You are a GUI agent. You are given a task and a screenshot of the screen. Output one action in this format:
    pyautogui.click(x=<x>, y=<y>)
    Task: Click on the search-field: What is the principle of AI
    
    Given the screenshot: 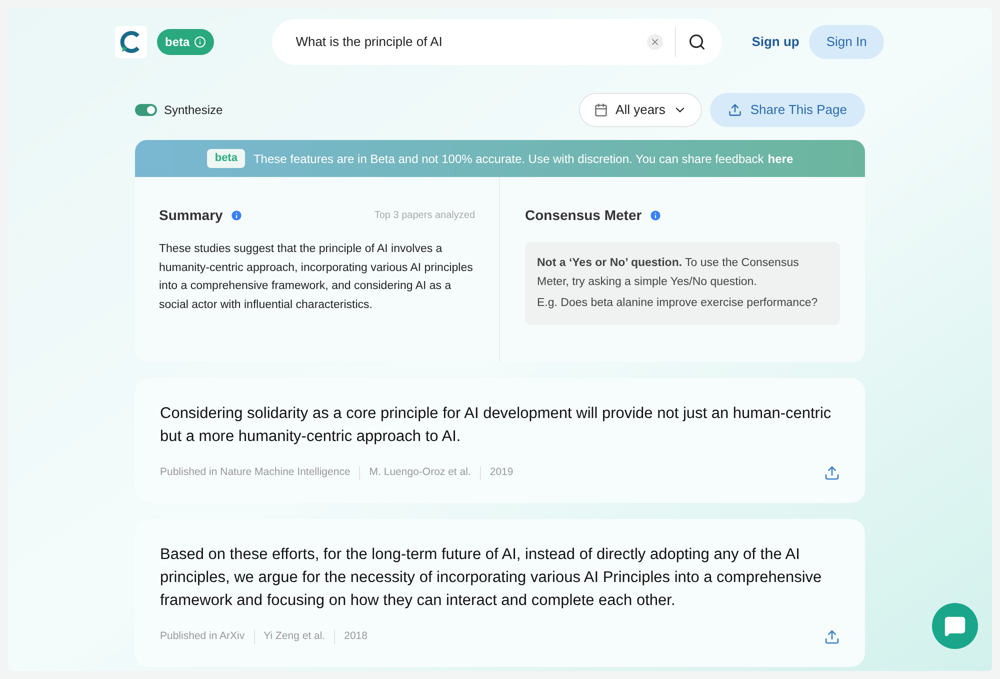 What is the action you would take?
    pyautogui.click(x=497, y=42)
    